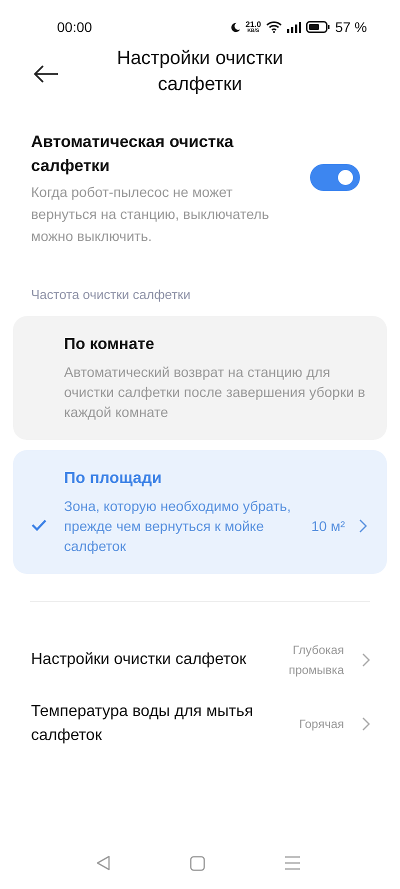 The image size is (400, 889). What do you see at coordinates (110, 345) in the screenshot?
I see `option-title: По комнате` at bounding box center [110, 345].